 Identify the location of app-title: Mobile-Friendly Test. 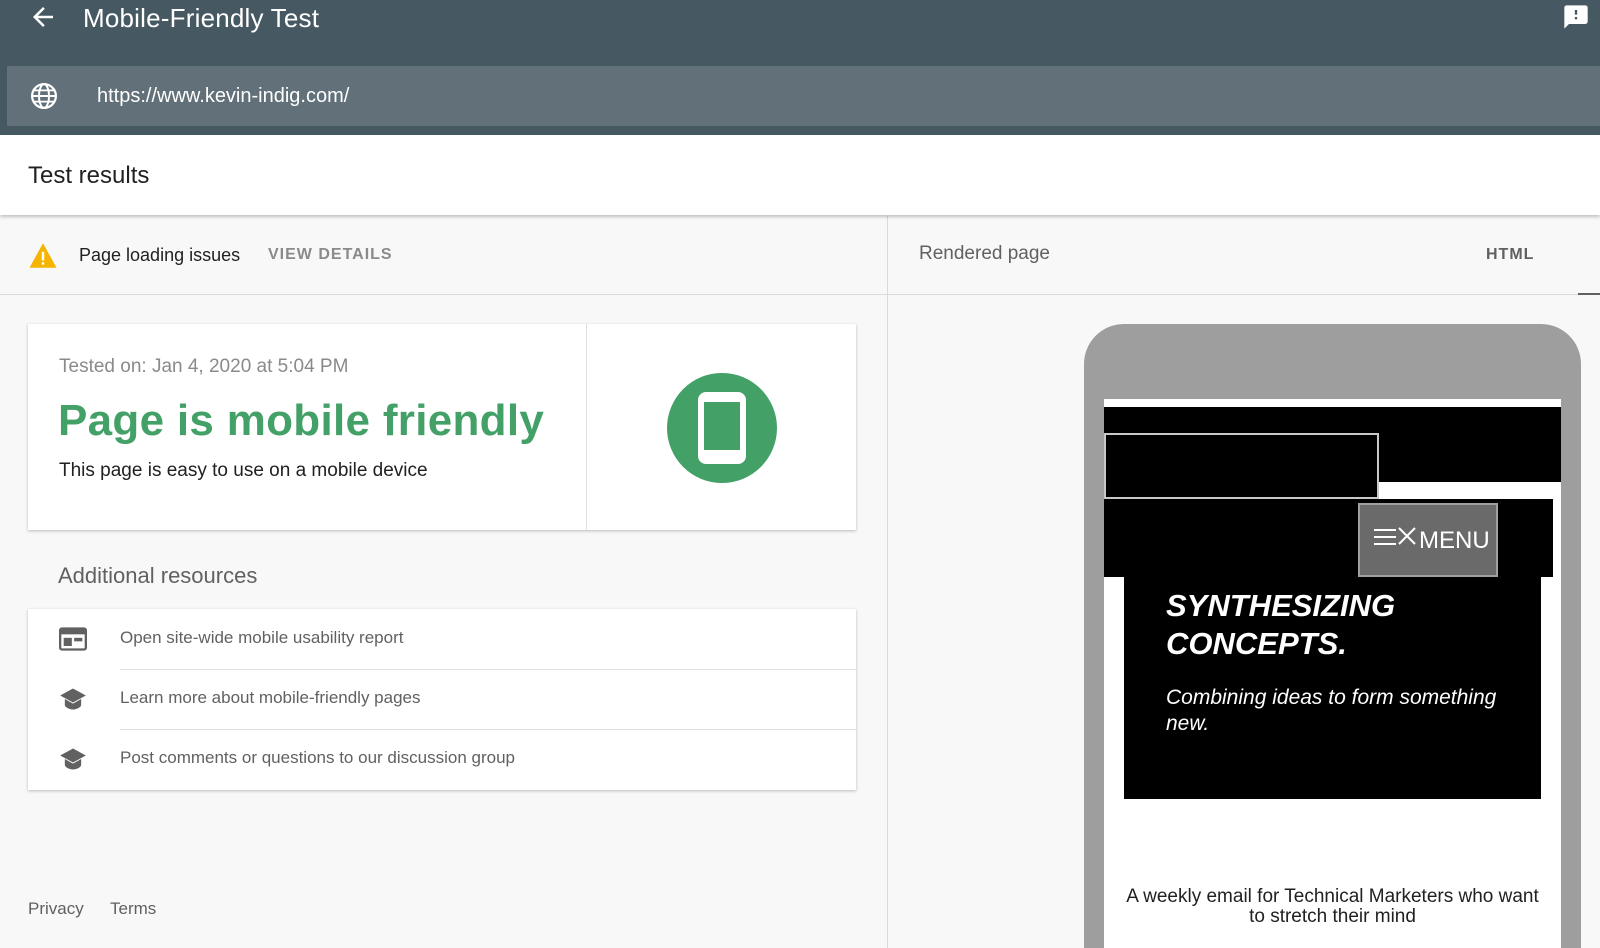
(201, 18).